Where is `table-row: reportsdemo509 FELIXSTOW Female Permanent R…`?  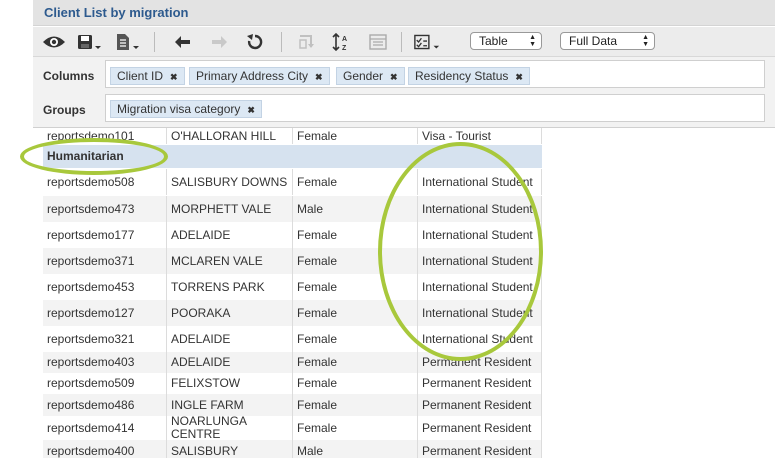
table-row: reportsdemo509 FELIXSTOW Female Permanent R… is located at coordinates (292, 383).